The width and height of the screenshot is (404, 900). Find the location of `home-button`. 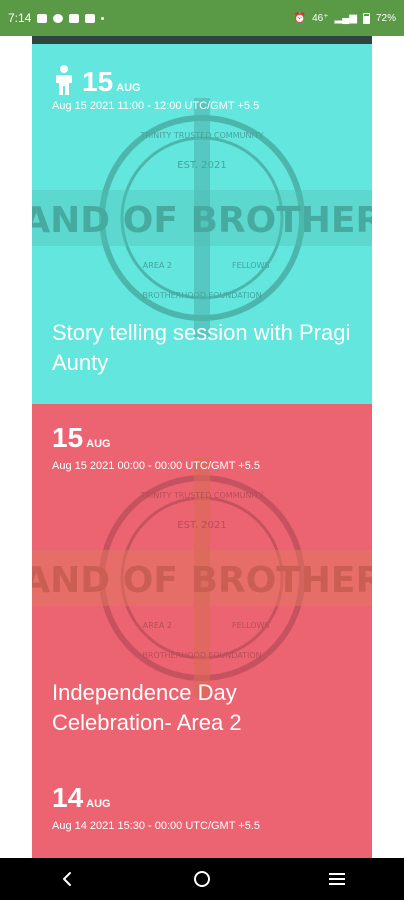

home-button is located at coordinates (202, 879).